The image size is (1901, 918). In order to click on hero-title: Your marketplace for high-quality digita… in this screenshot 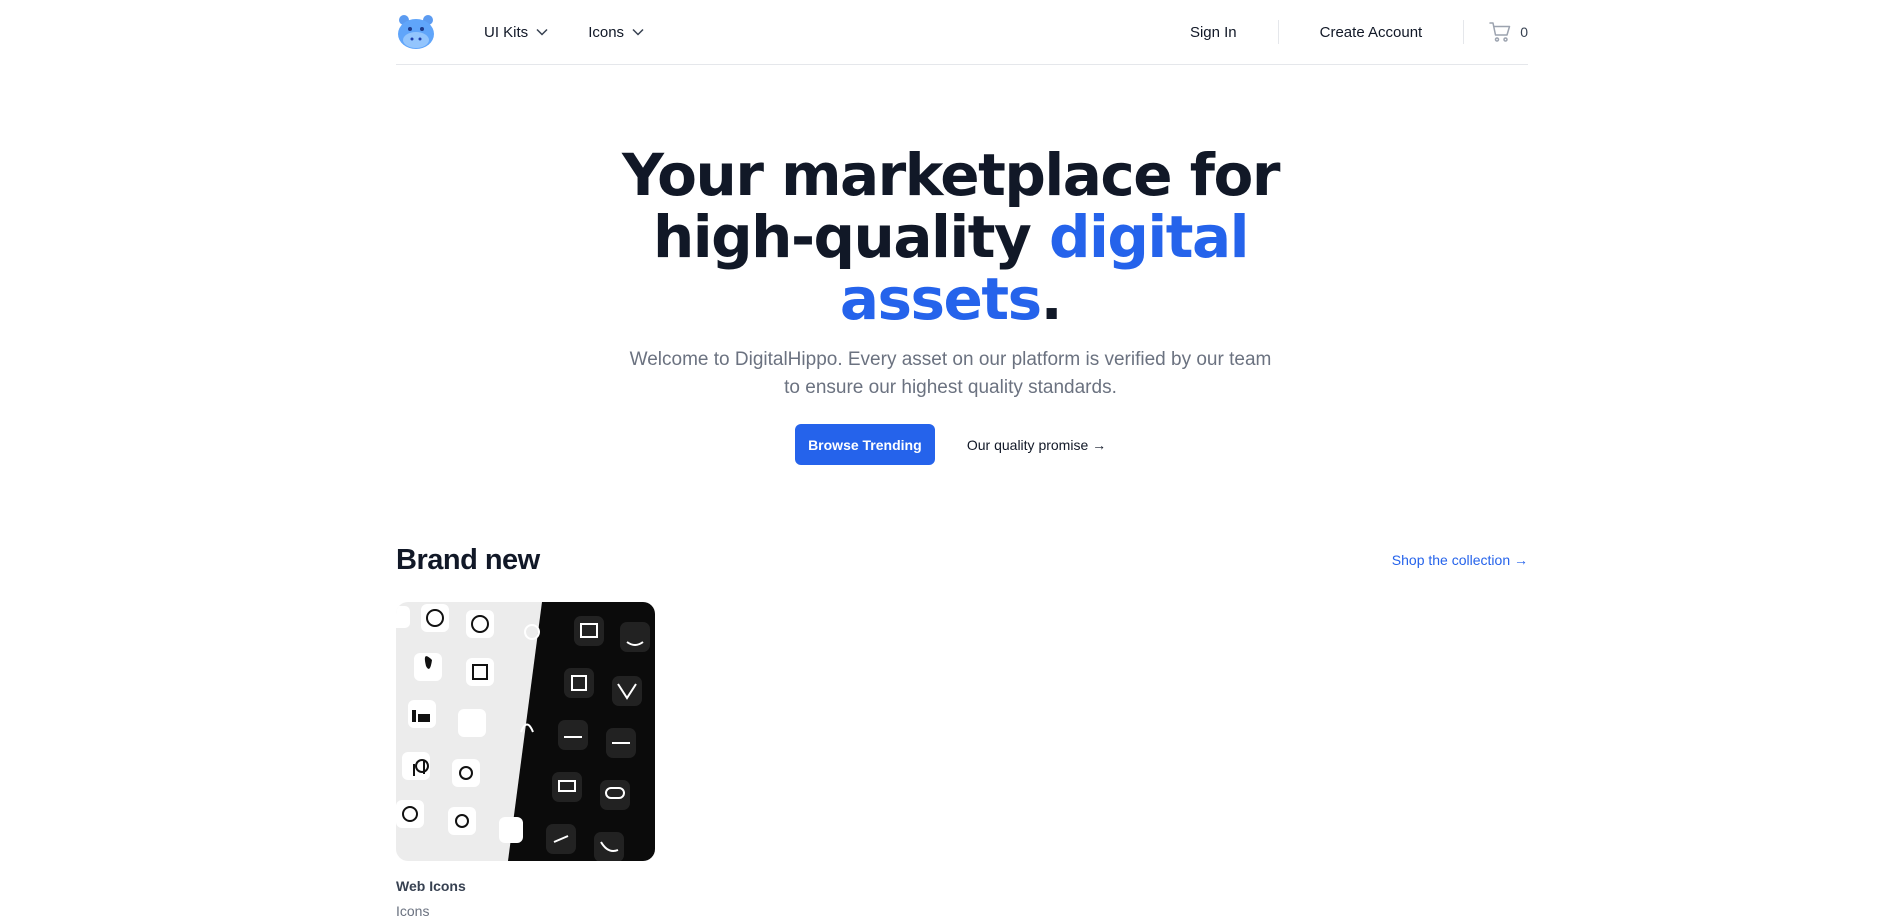, I will do `click(951, 237)`.